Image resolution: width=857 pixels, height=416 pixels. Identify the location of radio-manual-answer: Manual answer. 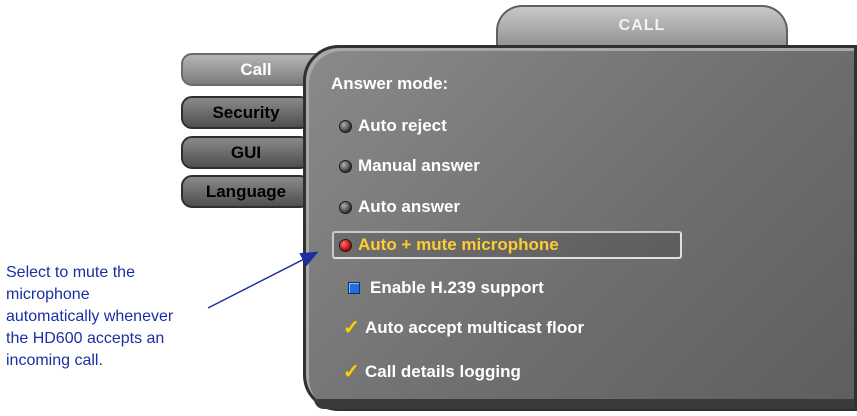
(409, 166).